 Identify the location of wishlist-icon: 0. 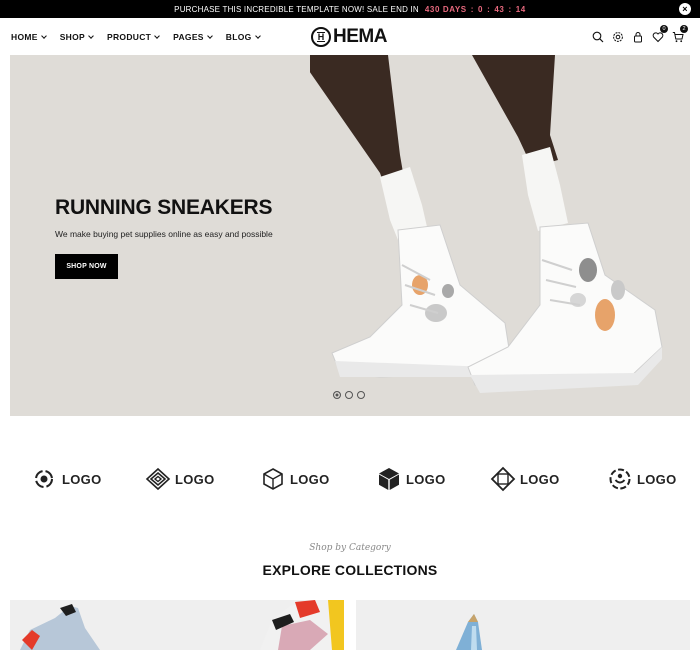
(658, 35).